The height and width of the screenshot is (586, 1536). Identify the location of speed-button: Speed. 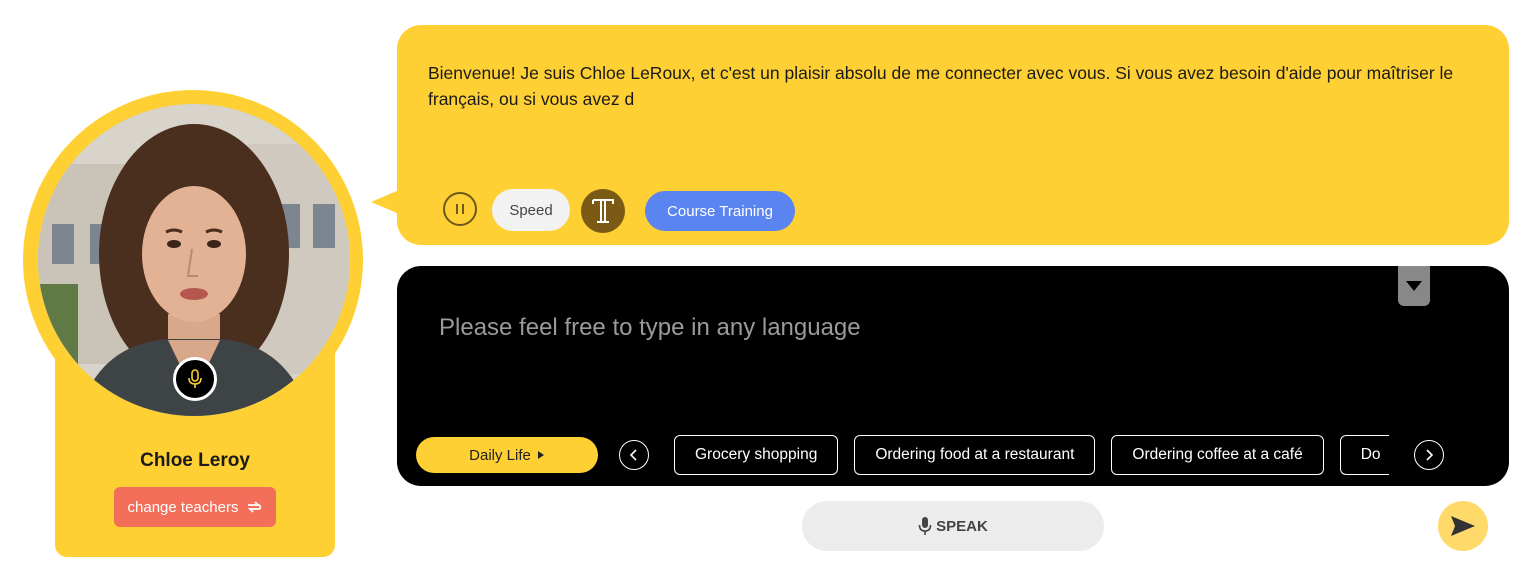
(531, 210).